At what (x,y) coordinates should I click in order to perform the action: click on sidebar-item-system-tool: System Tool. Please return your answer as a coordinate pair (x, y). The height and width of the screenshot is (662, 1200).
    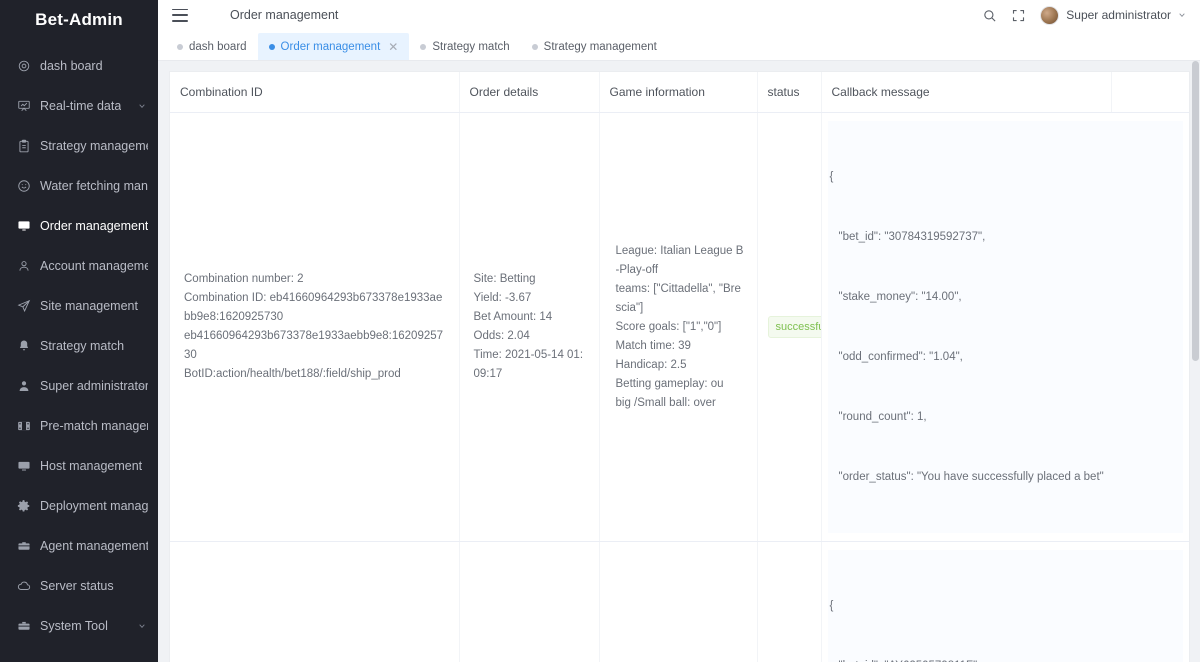
    Looking at the image, I should click on (79, 626).